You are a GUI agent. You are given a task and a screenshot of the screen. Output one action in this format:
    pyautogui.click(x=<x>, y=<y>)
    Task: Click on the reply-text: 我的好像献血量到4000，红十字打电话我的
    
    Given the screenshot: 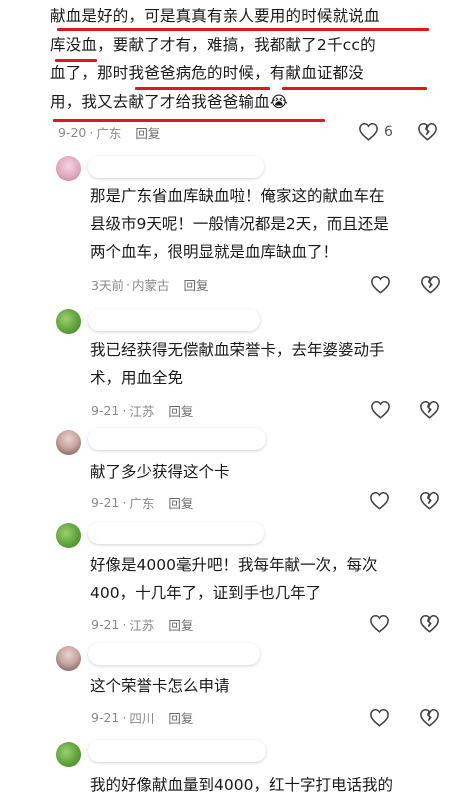 What is the action you would take?
    pyautogui.click(x=274, y=785)
    